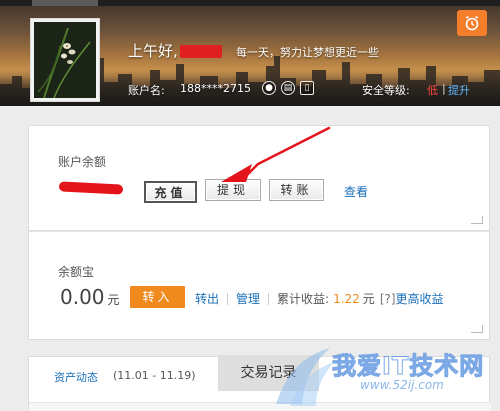 Image resolution: width=500 pixels, height=411 pixels. I want to click on yuebao-amount-value: 0.00, so click(82, 297).